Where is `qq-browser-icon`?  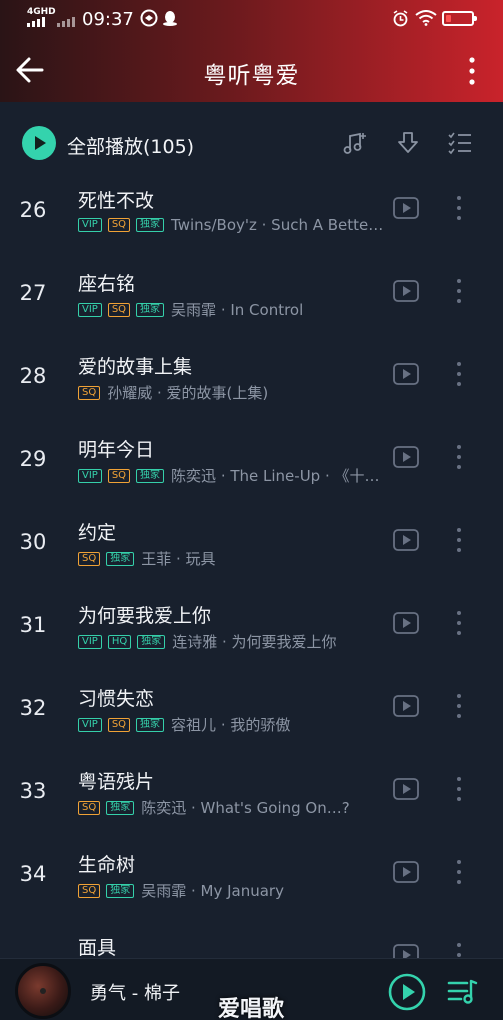 qq-browser-icon is located at coordinates (149, 18).